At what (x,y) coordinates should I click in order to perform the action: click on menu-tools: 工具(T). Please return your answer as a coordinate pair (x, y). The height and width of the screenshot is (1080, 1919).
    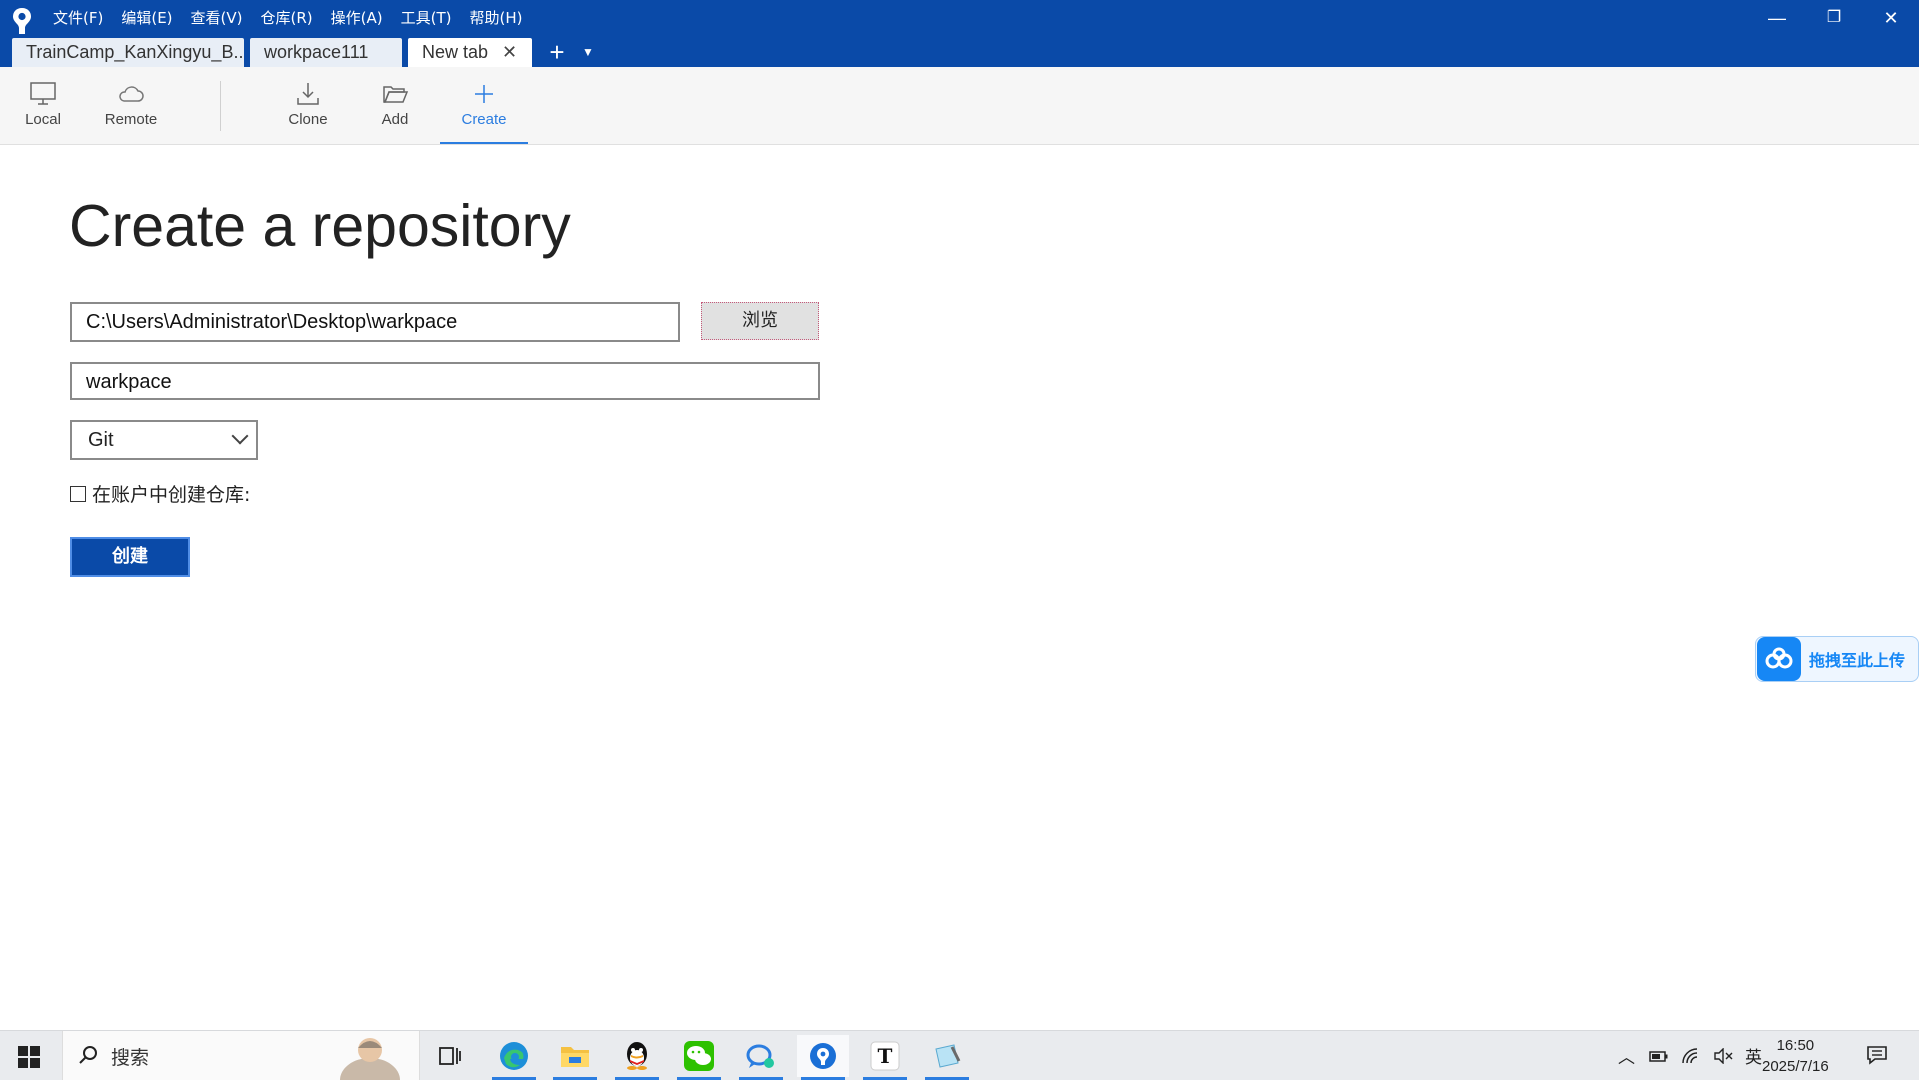
    Looking at the image, I should click on (426, 18).